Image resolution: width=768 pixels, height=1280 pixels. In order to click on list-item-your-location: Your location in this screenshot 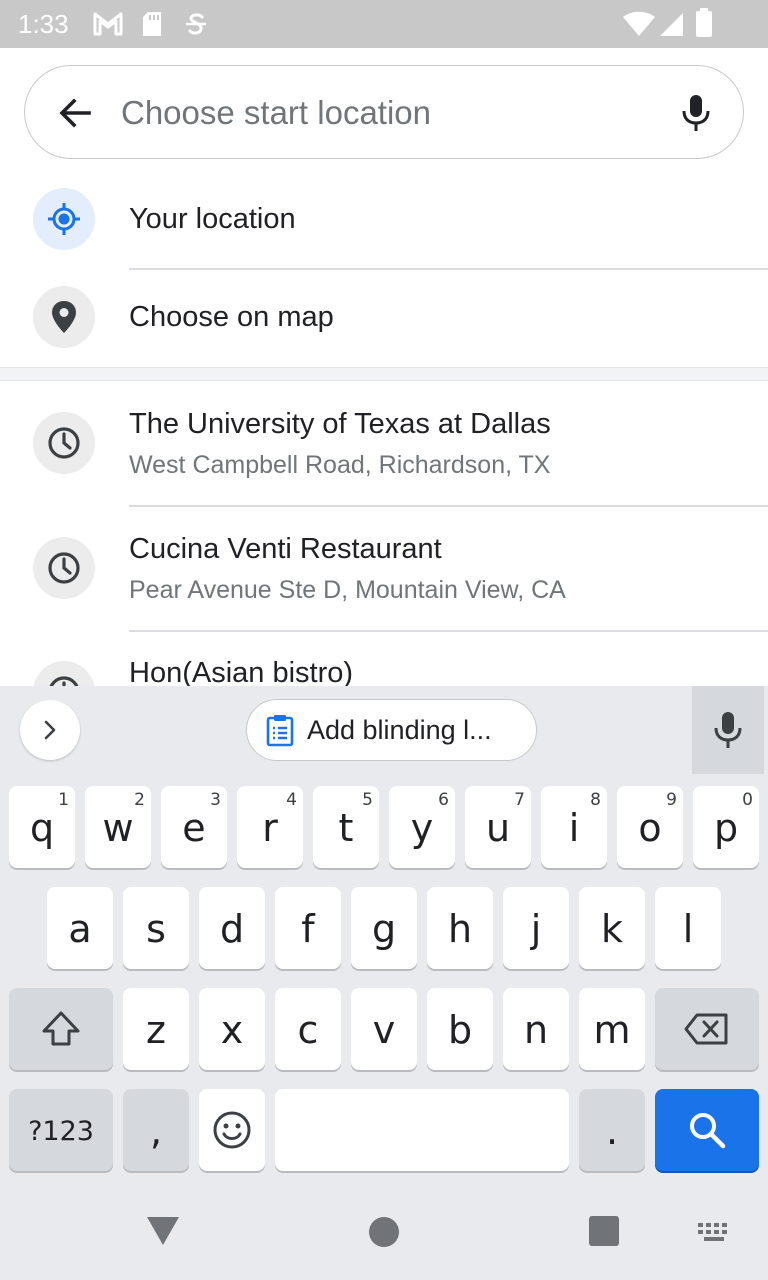, I will do `click(384, 228)`.